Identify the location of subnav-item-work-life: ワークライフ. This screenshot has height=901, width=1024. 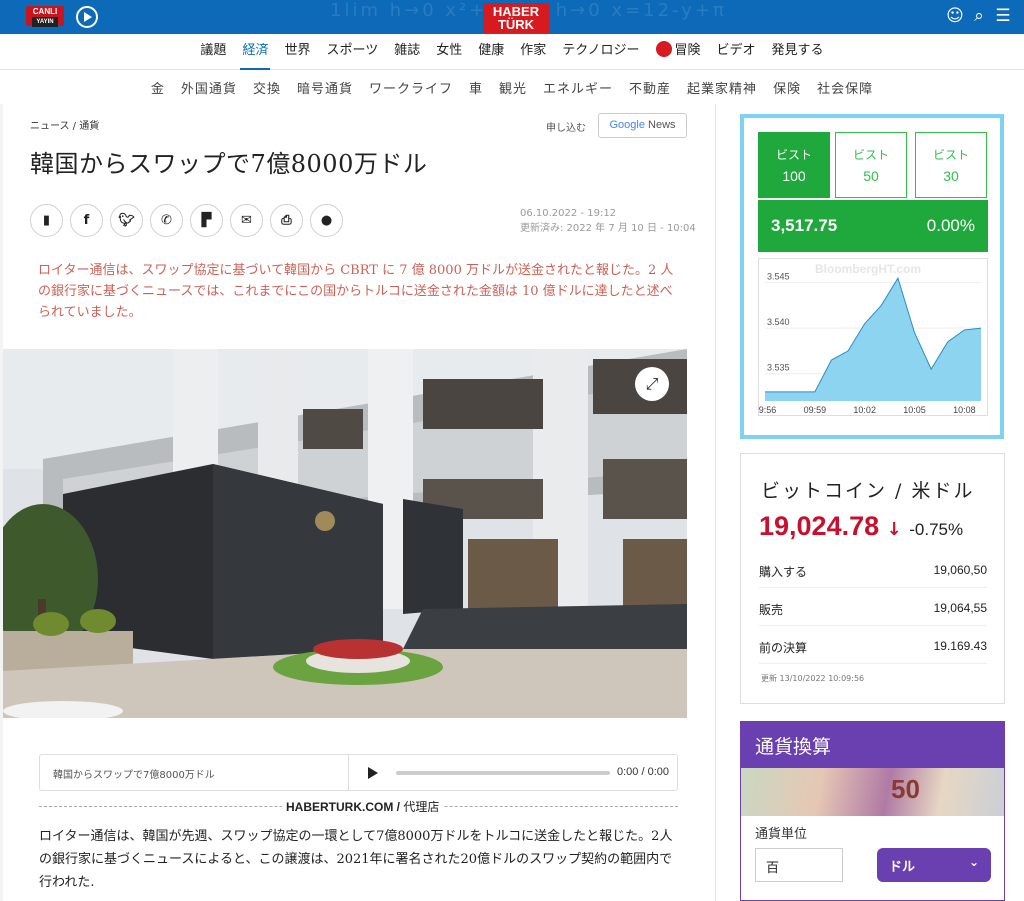
(411, 87).